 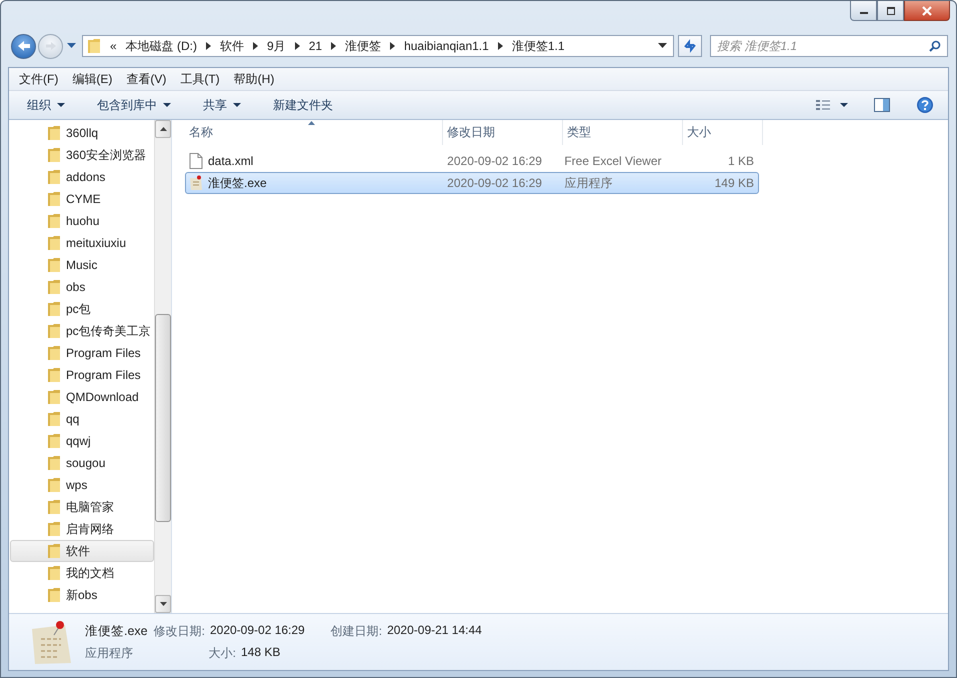 What do you see at coordinates (434, 630) in the screenshot?
I see `detail-value: 2020-09-21 14:44` at bounding box center [434, 630].